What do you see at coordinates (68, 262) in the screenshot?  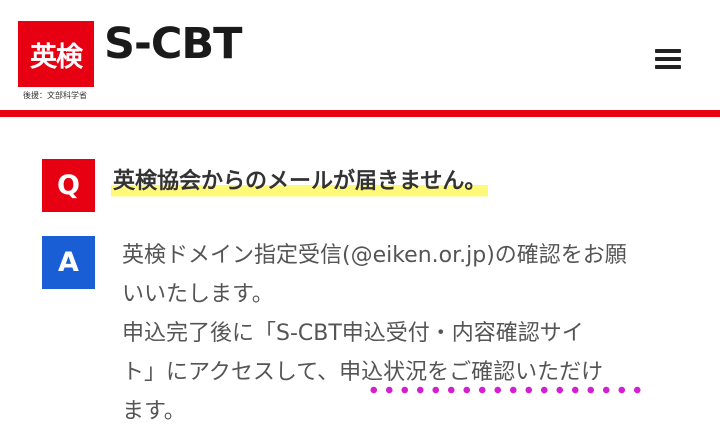 I see `answer-badge: A` at bounding box center [68, 262].